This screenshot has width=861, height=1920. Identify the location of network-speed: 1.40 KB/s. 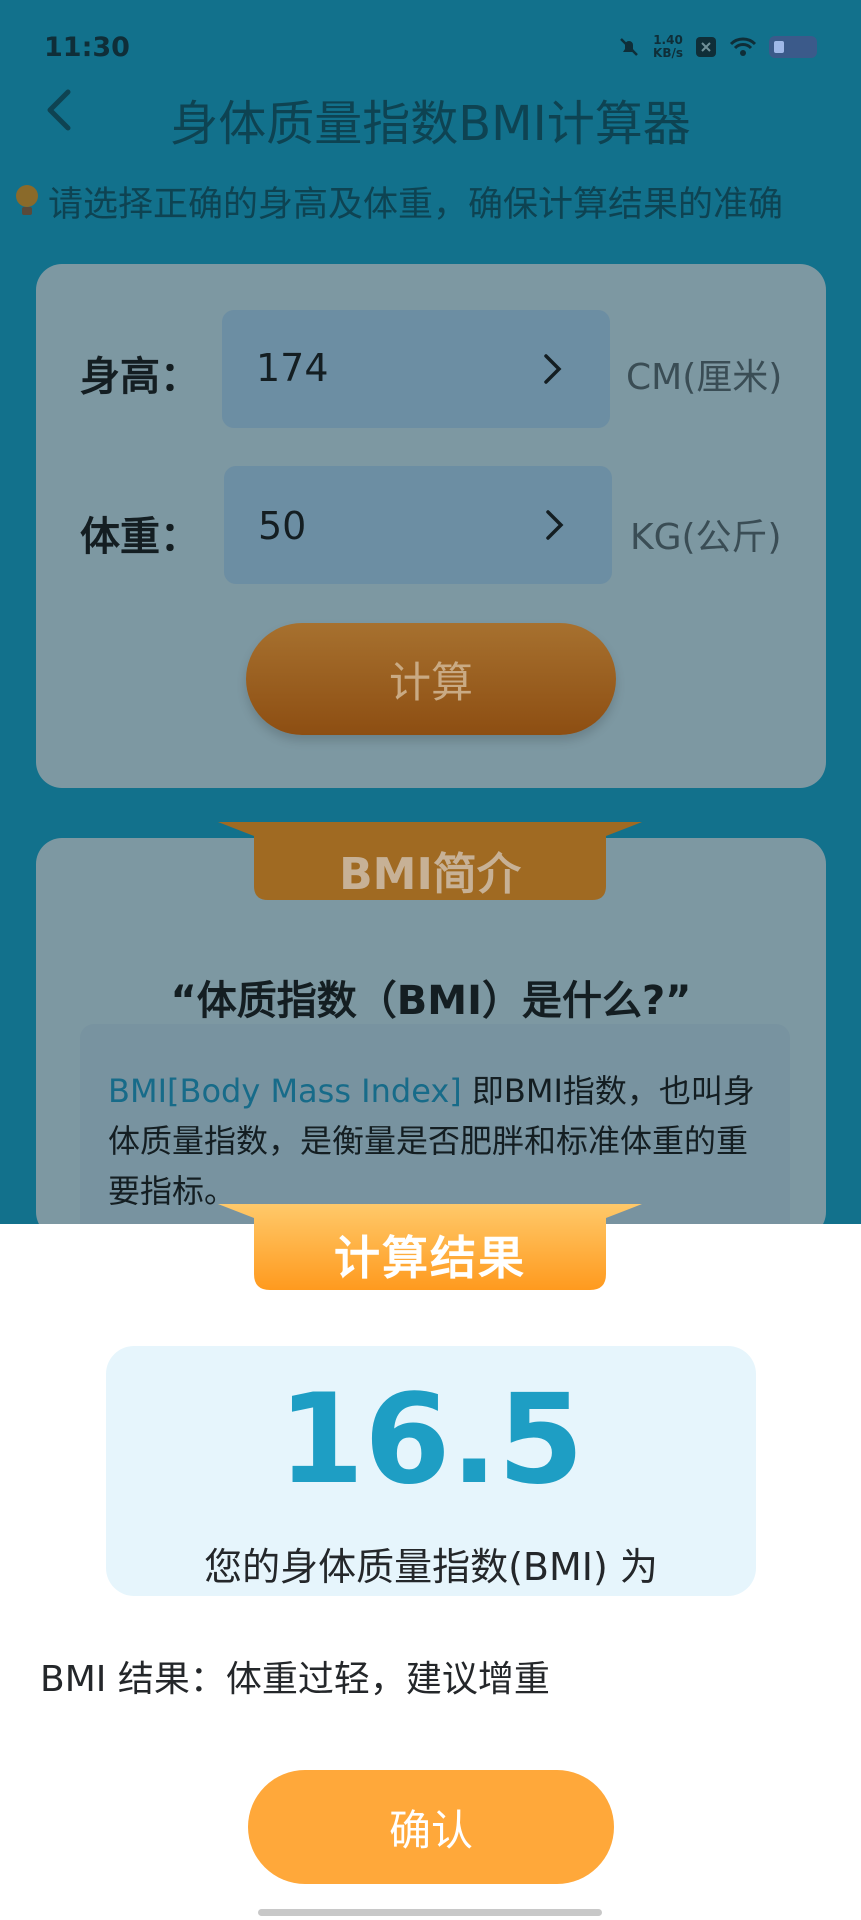
(668, 47).